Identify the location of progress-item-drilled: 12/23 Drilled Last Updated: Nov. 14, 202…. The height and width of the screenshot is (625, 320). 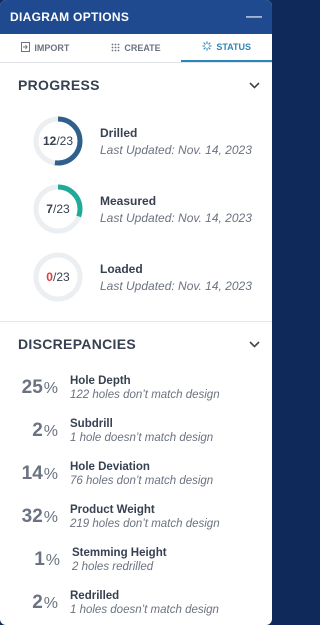
(152, 141).